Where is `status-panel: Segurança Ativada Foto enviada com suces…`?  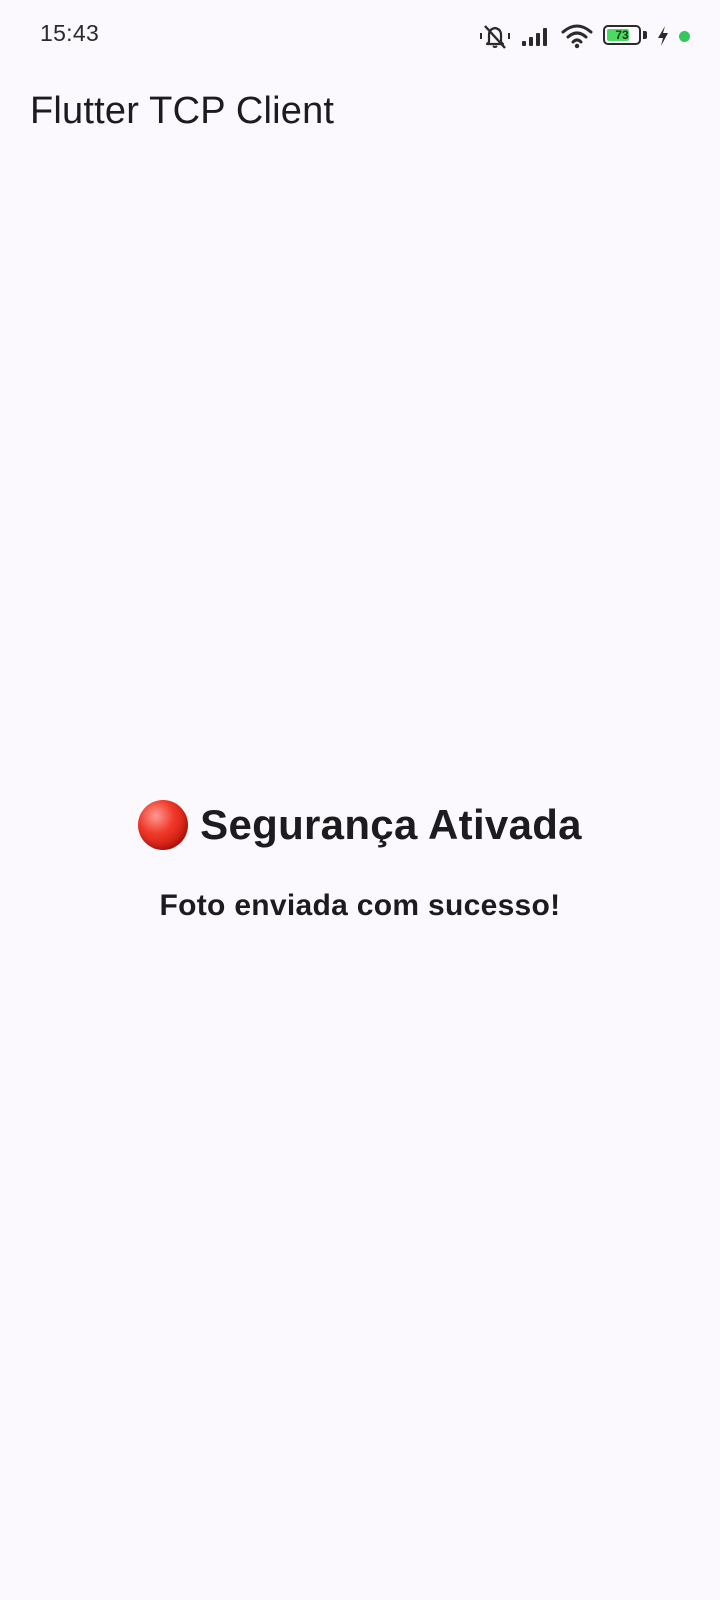
status-panel: Segurança Ativada Foto enviada com suces… is located at coordinates (360, 860).